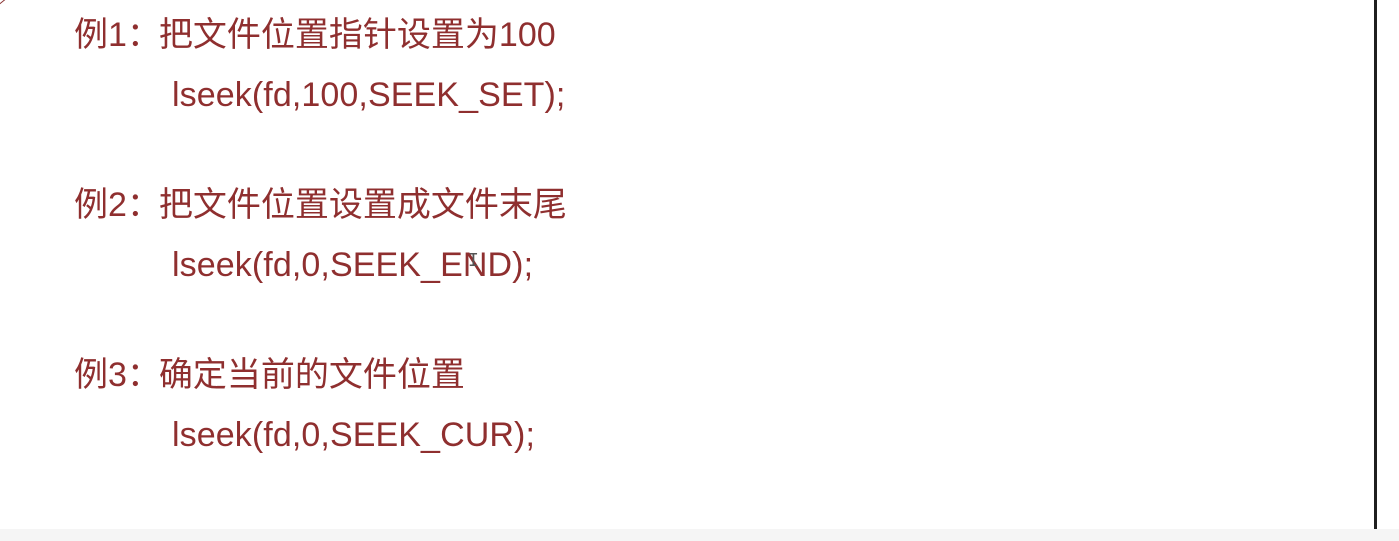 The image size is (1399, 541). What do you see at coordinates (304, 405) in the screenshot?
I see `example-3: 例3 ： 确定当前的文件位置 lseek(fd,0,SEEK_CUR);` at bounding box center [304, 405].